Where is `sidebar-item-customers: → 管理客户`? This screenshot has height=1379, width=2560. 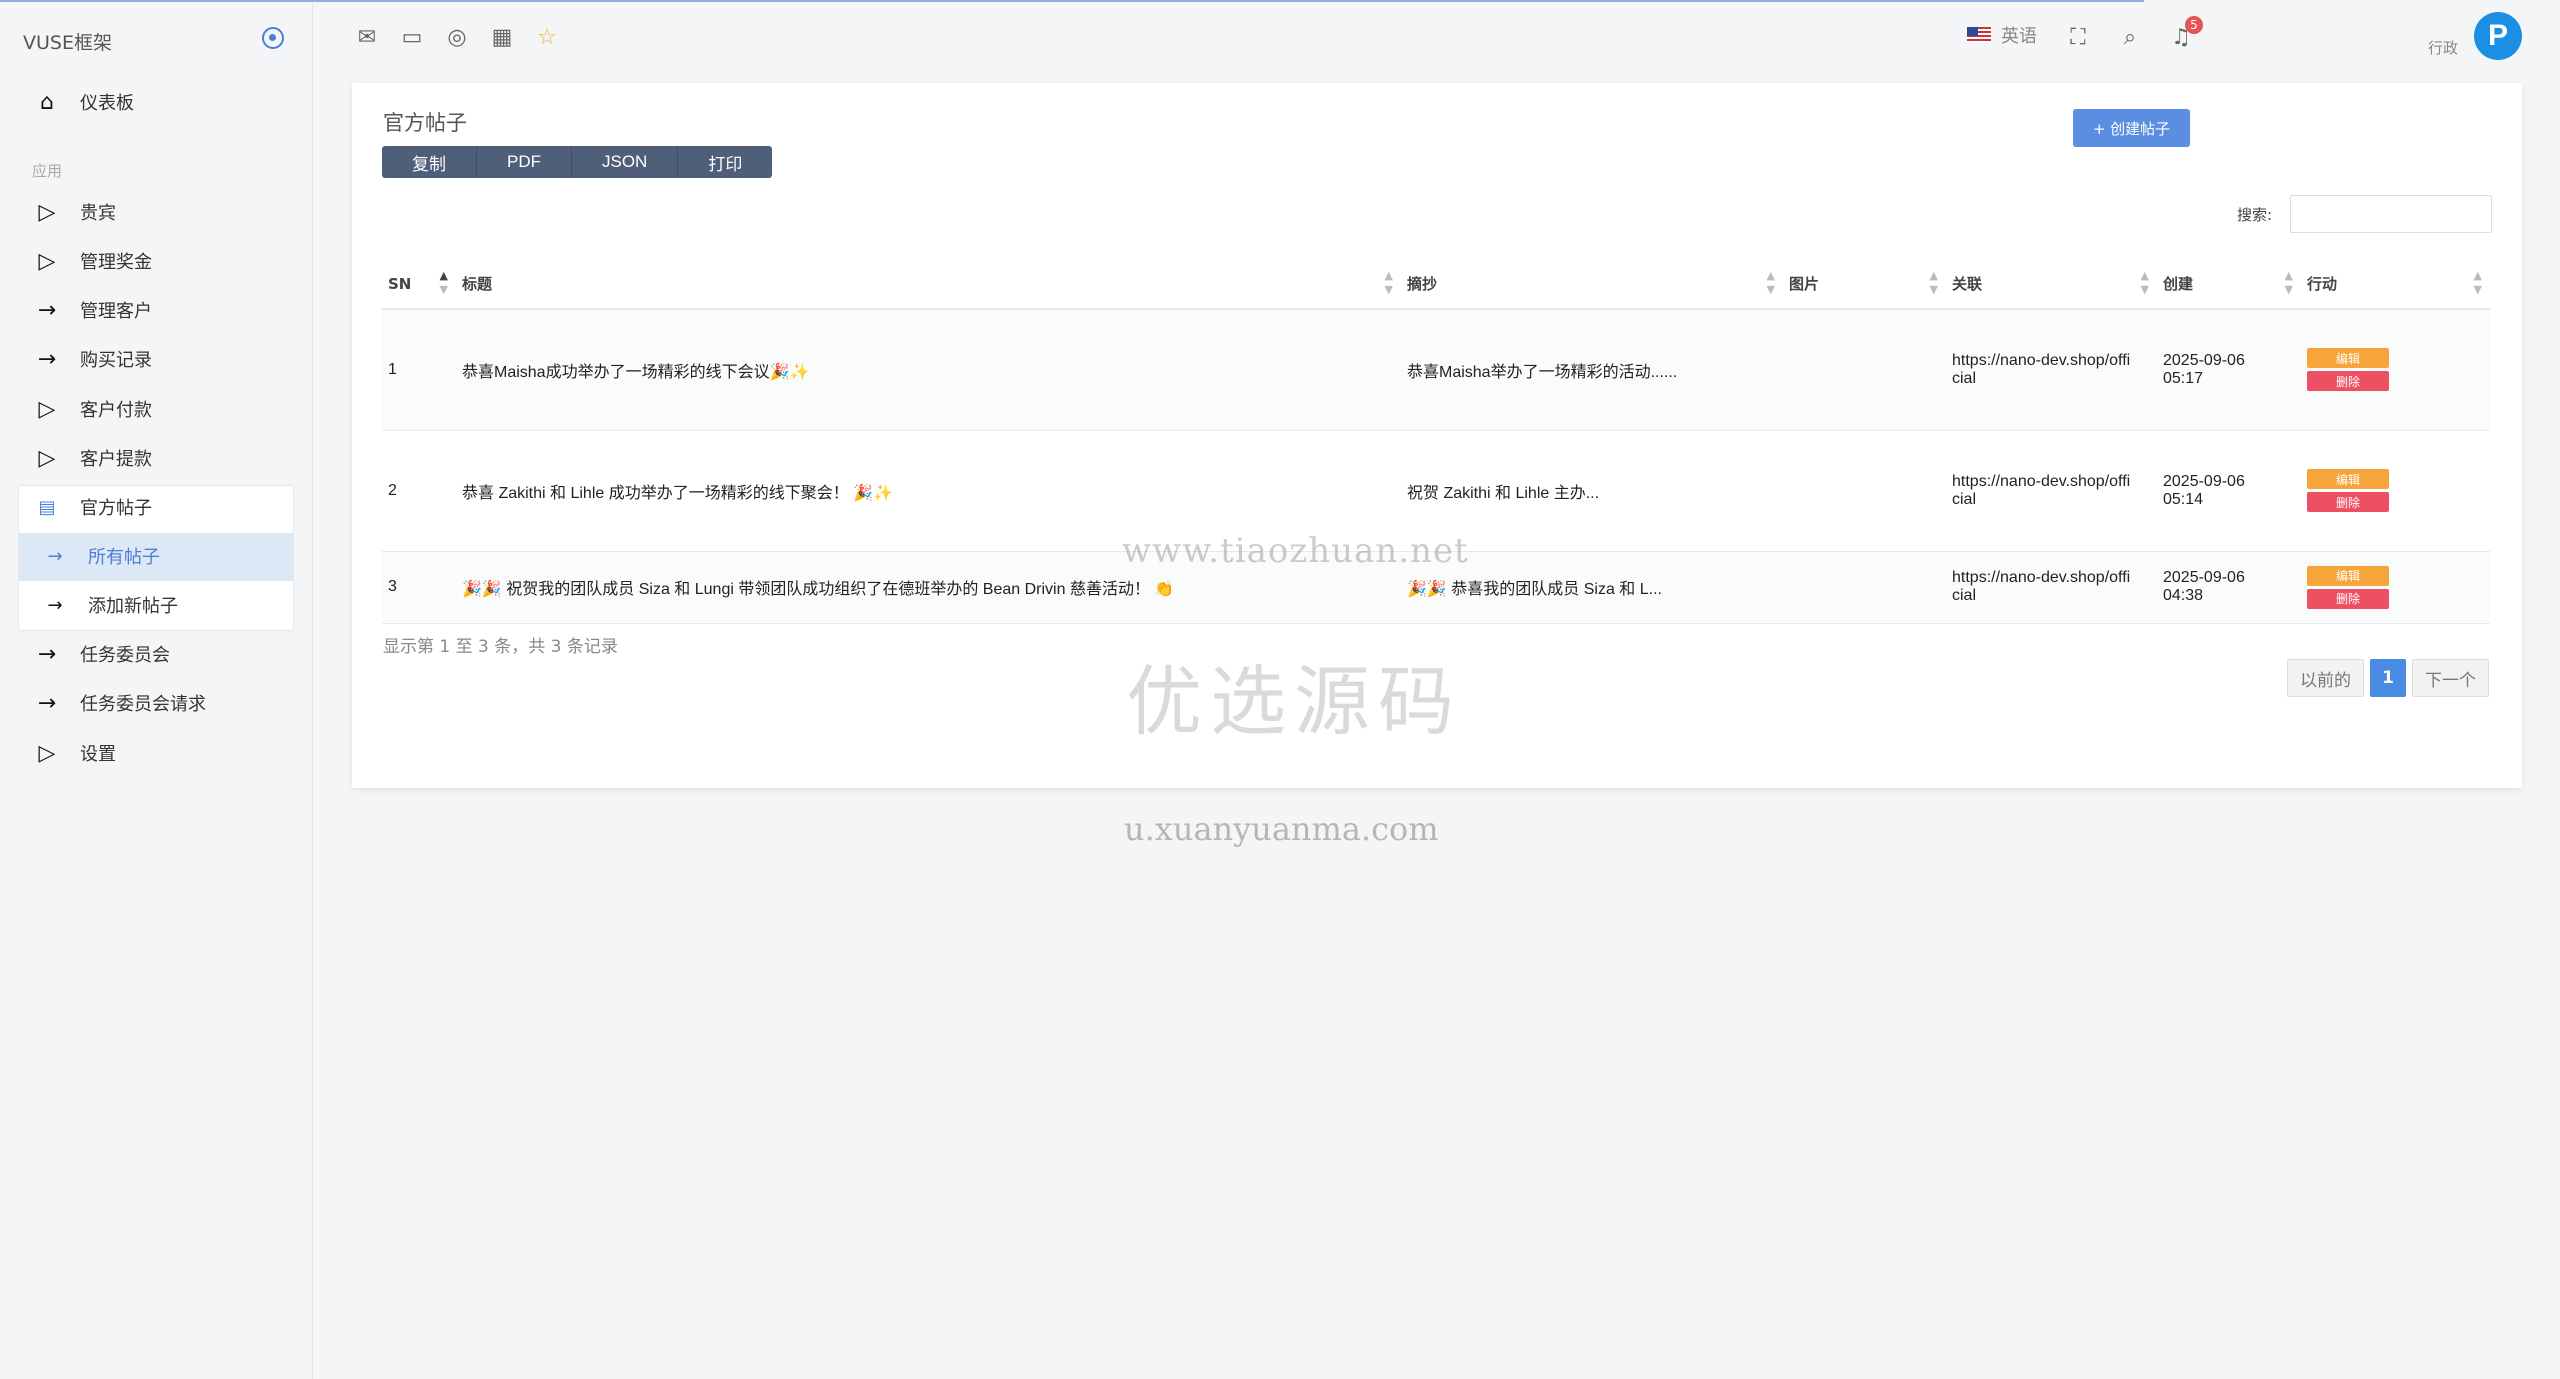 sidebar-item-customers: → 管理客户 is located at coordinates (156, 310).